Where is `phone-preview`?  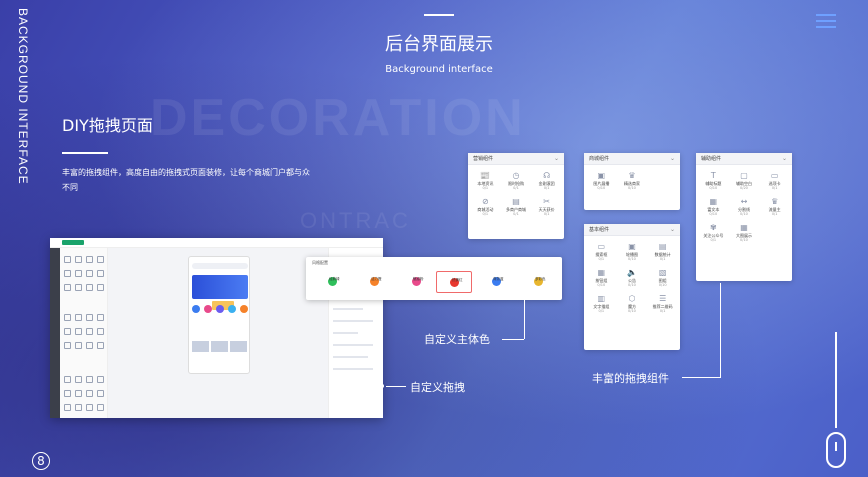 phone-preview is located at coordinates (219, 315).